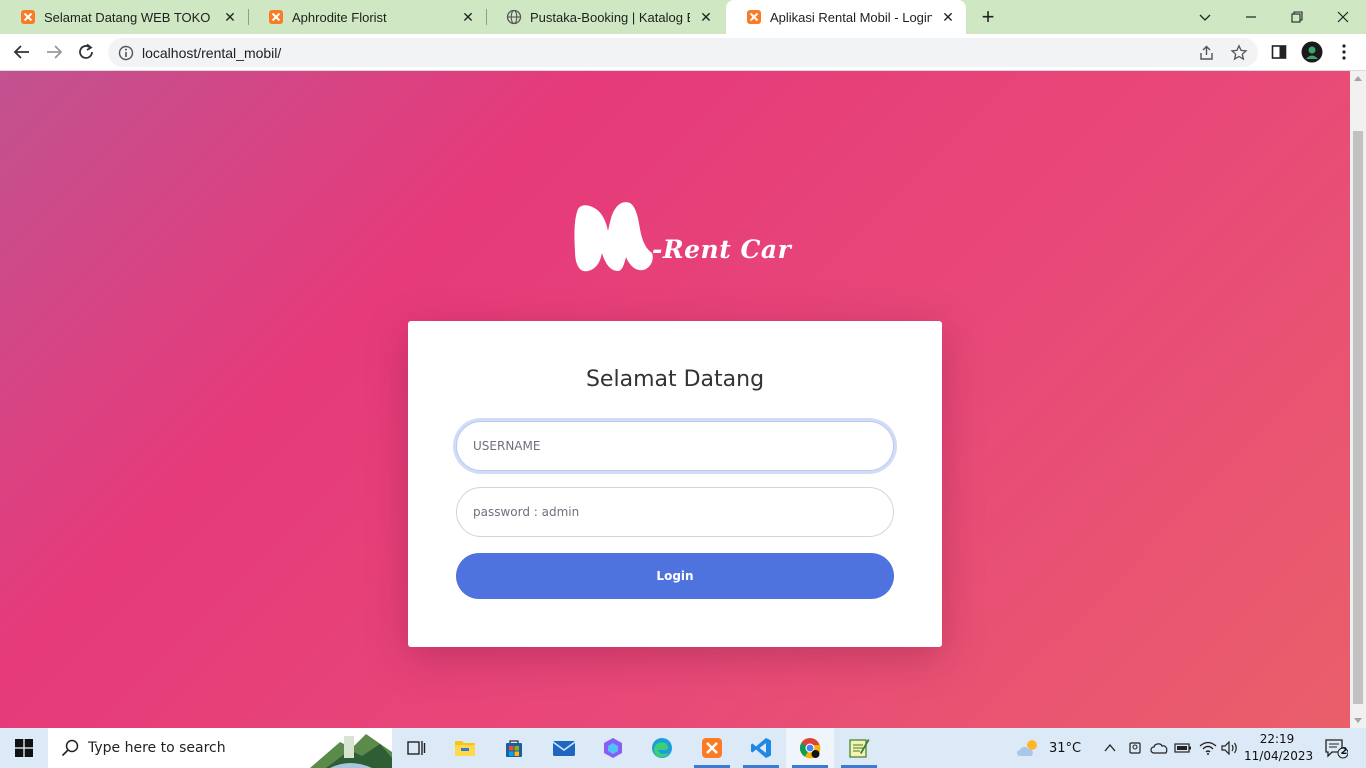 The height and width of the screenshot is (768, 1366). Describe the element at coordinates (514, 17) in the screenshot. I see `globe-icon` at that location.